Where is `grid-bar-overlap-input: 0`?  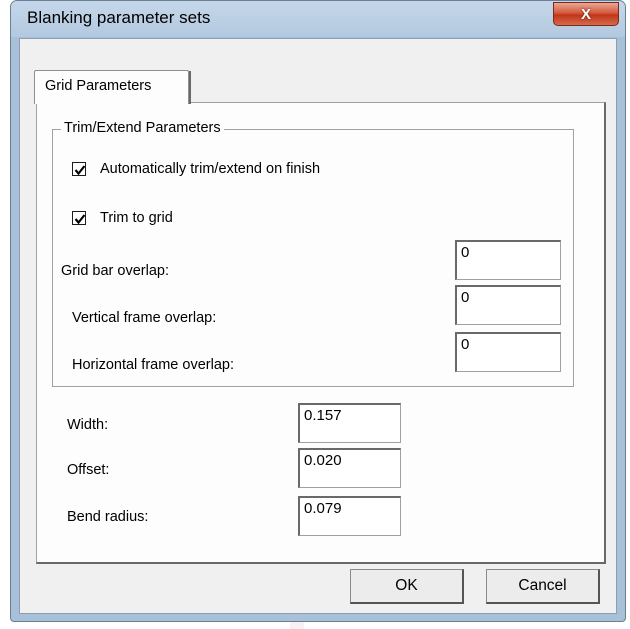 grid-bar-overlap-input: 0 is located at coordinates (508, 260).